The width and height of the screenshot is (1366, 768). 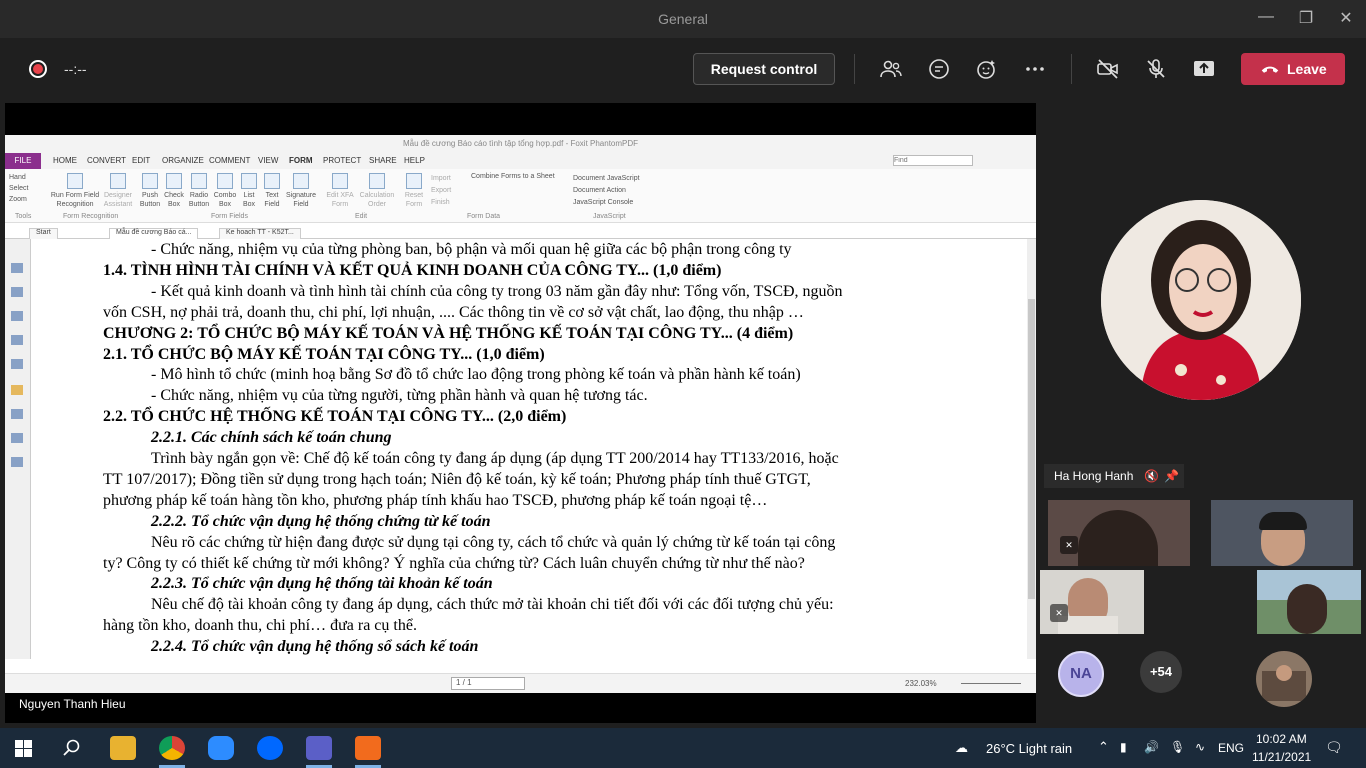 What do you see at coordinates (1281, 757) in the screenshot?
I see `clock-date: 11/21/2021` at bounding box center [1281, 757].